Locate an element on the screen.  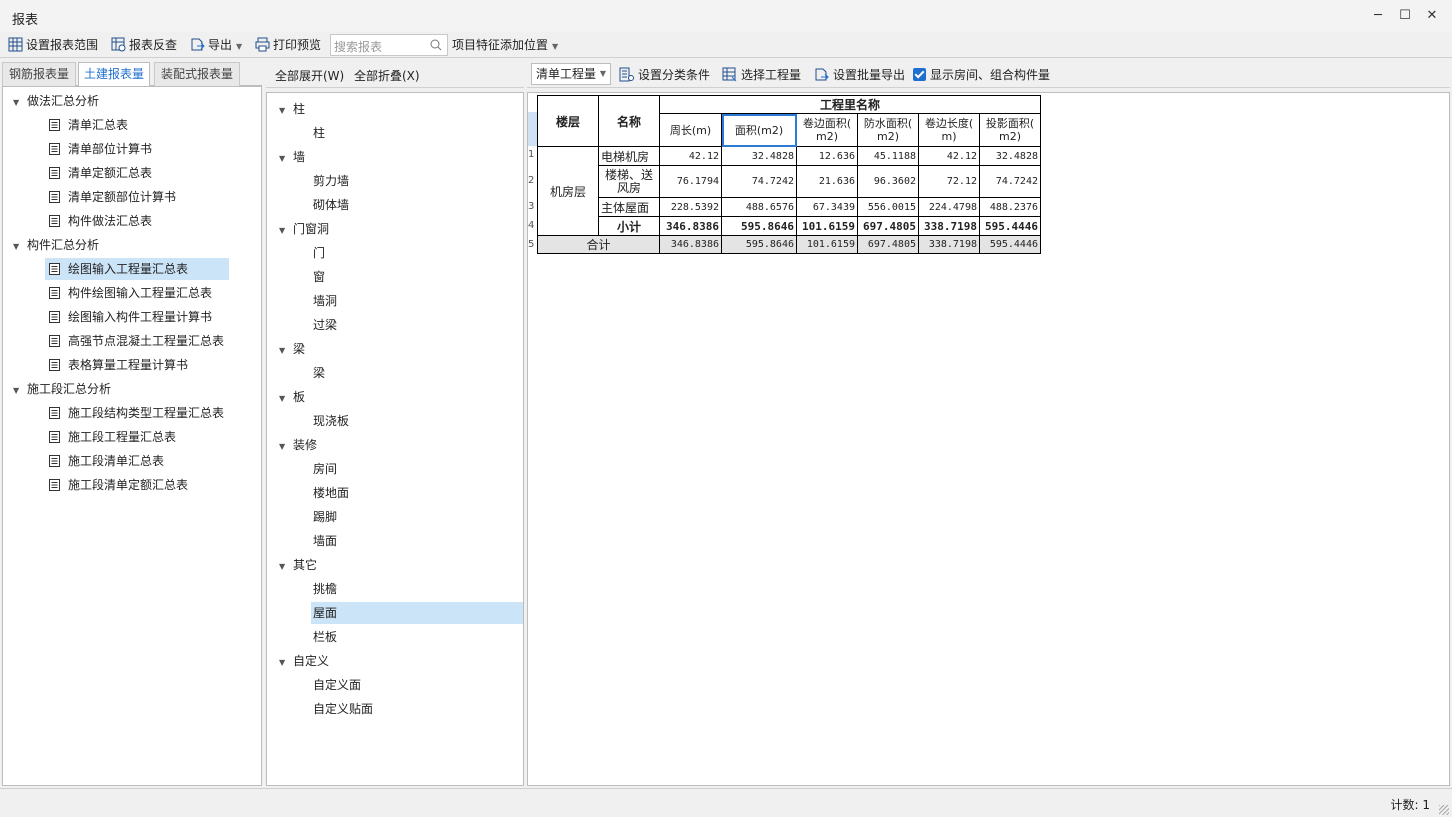
tree-item: 砌体墙 is located at coordinates (417, 205).